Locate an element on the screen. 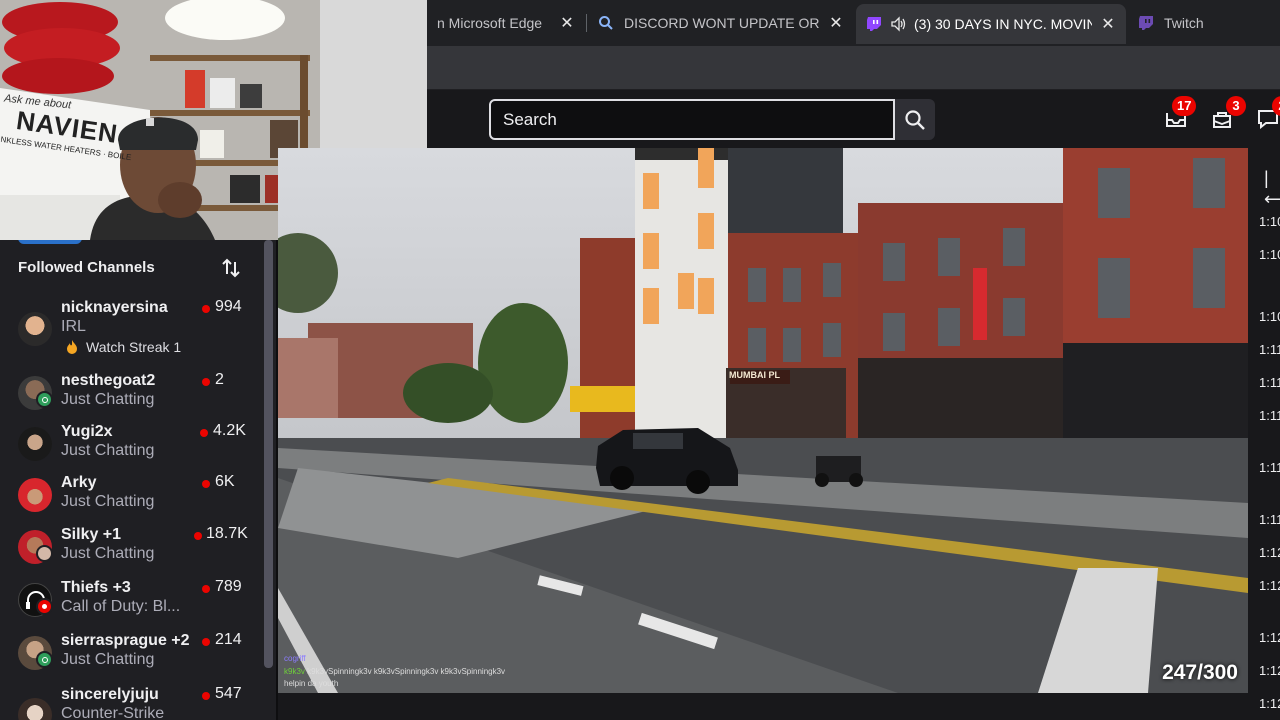 The width and height of the screenshot is (1280, 720). channel-name: sincerelyjuju is located at coordinates (110, 694).